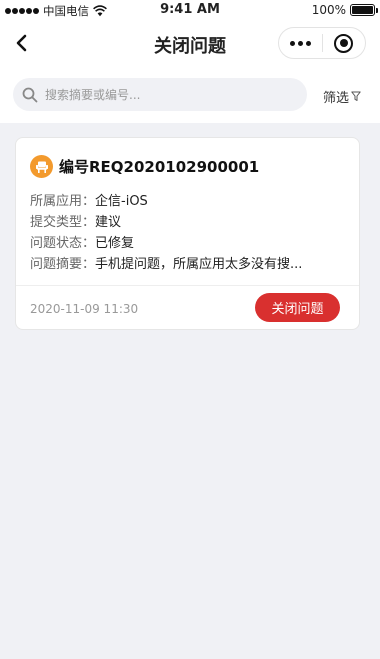 The image size is (380, 659). Describe the element at coordinates (115, 243) in the screenshot. I see `field-value: 已修复` at that location.